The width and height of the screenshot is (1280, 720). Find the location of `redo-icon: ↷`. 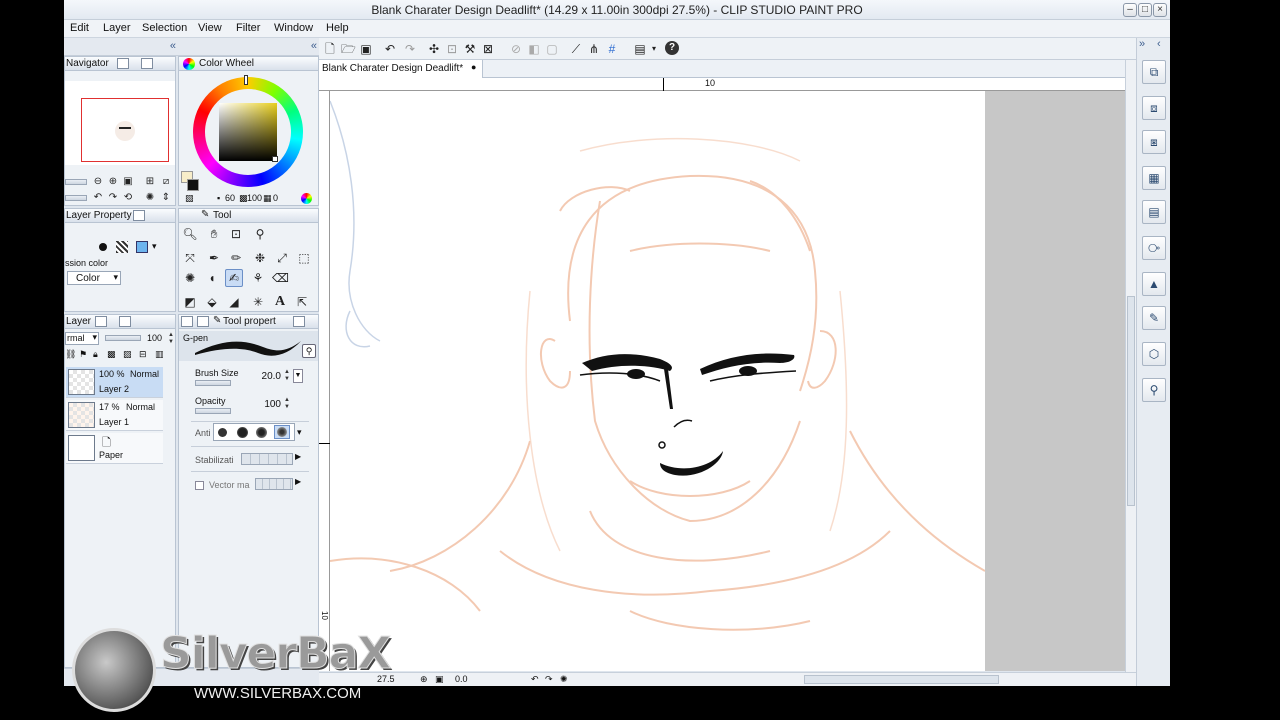

redo-icon: ↷ is located at coordinates (410, 49).